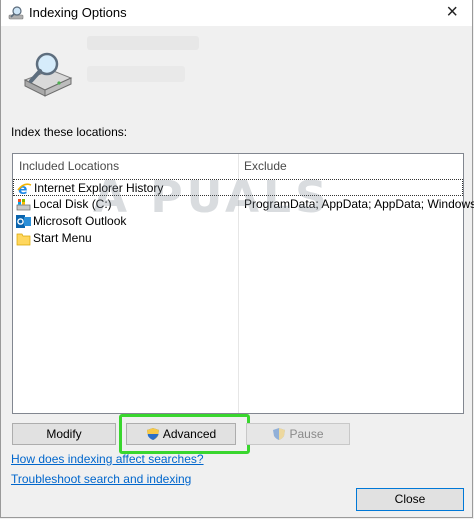 The height and width of the screenshot is (519, 474). What do you see at coordinates (107, 459) in the screenshot?
I see `how-indexing-affects-searches-link: How does indexing affect searches?` at bounding box center [107, 459].